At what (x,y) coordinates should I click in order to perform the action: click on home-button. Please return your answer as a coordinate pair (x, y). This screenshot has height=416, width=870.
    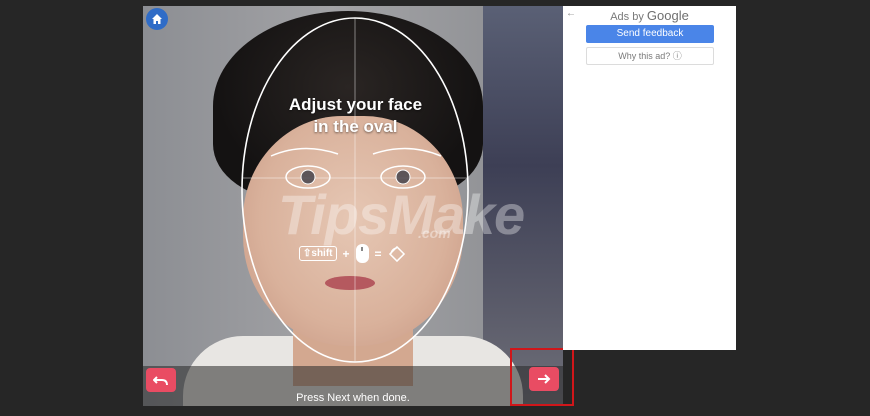
    Looking at the image, I should click on (157, 19).